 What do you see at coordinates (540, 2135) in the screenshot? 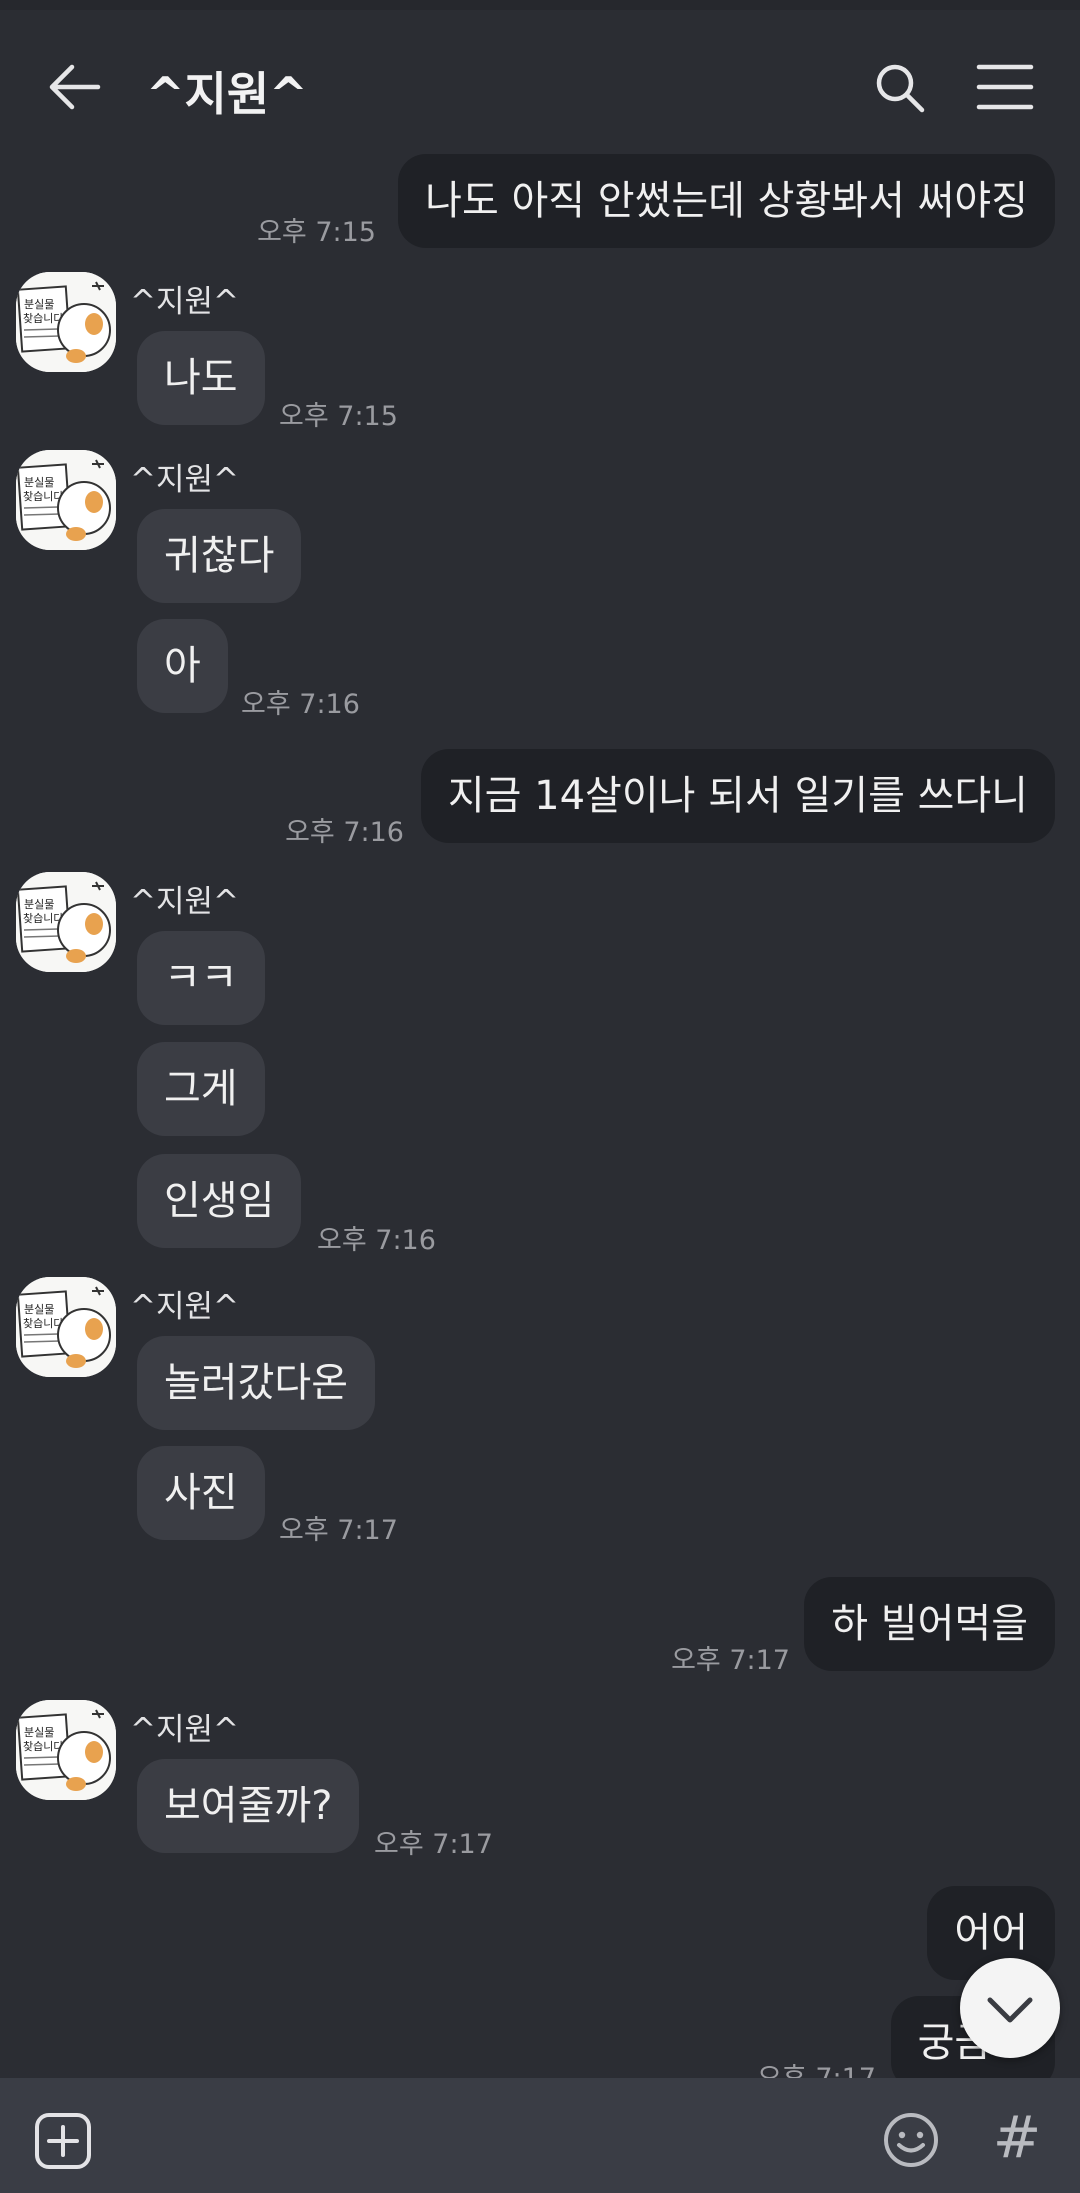
I see `input-bar: #` at bounding box center [540, 2135].